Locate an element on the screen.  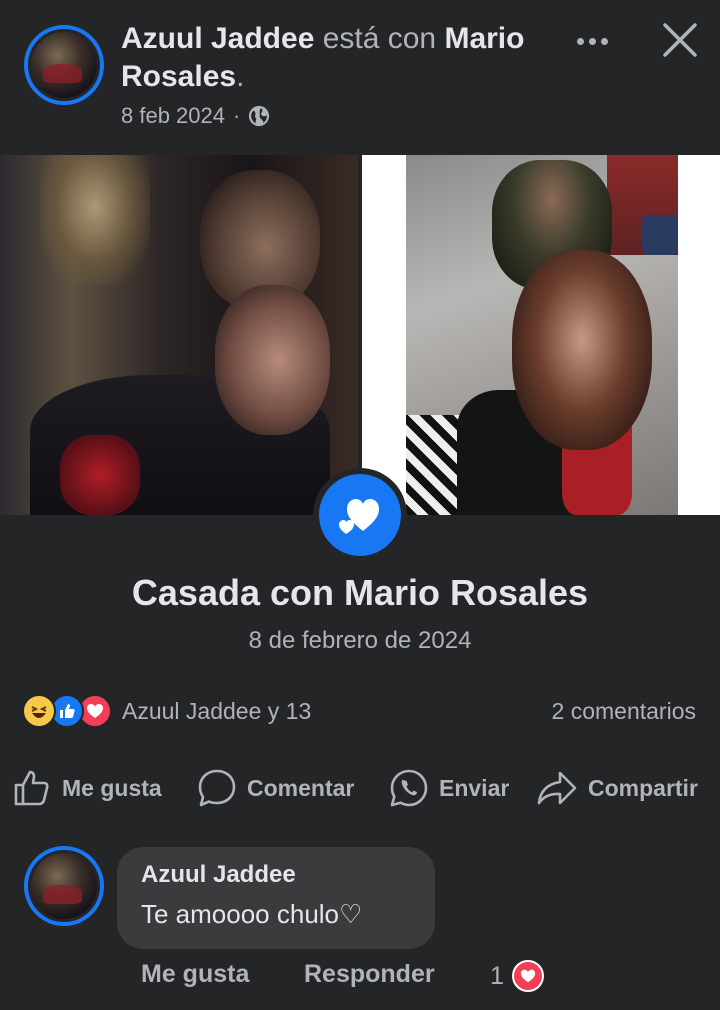
like-label: Me gusta is located at coordinates (112, 787).